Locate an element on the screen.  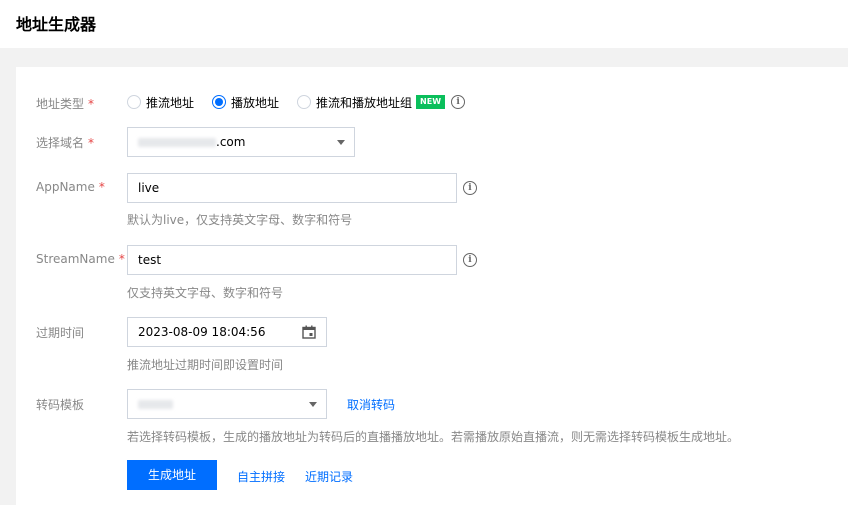
custom-splice-link: 自主拼接 is located at coordinates (261, 476).